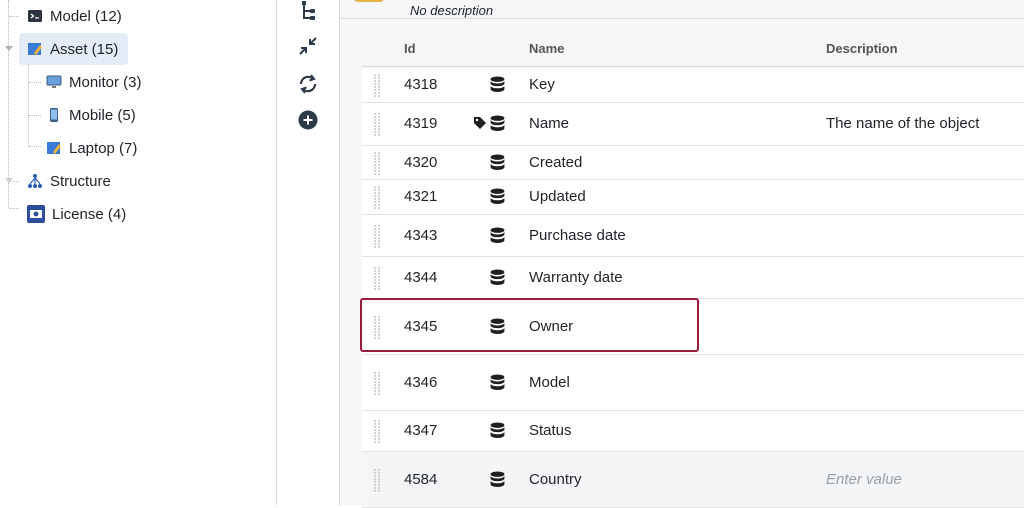 This screenshot has width=1024, height=508. What do you see at coordinates (105, 82) in the screenshot?
I see `tree-item-label: Monitor (3)` at bounding box center [105, 82].